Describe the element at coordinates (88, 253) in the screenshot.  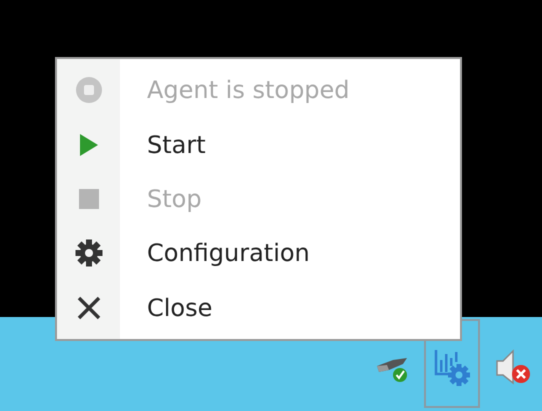
I see `settings-icon` at that location.